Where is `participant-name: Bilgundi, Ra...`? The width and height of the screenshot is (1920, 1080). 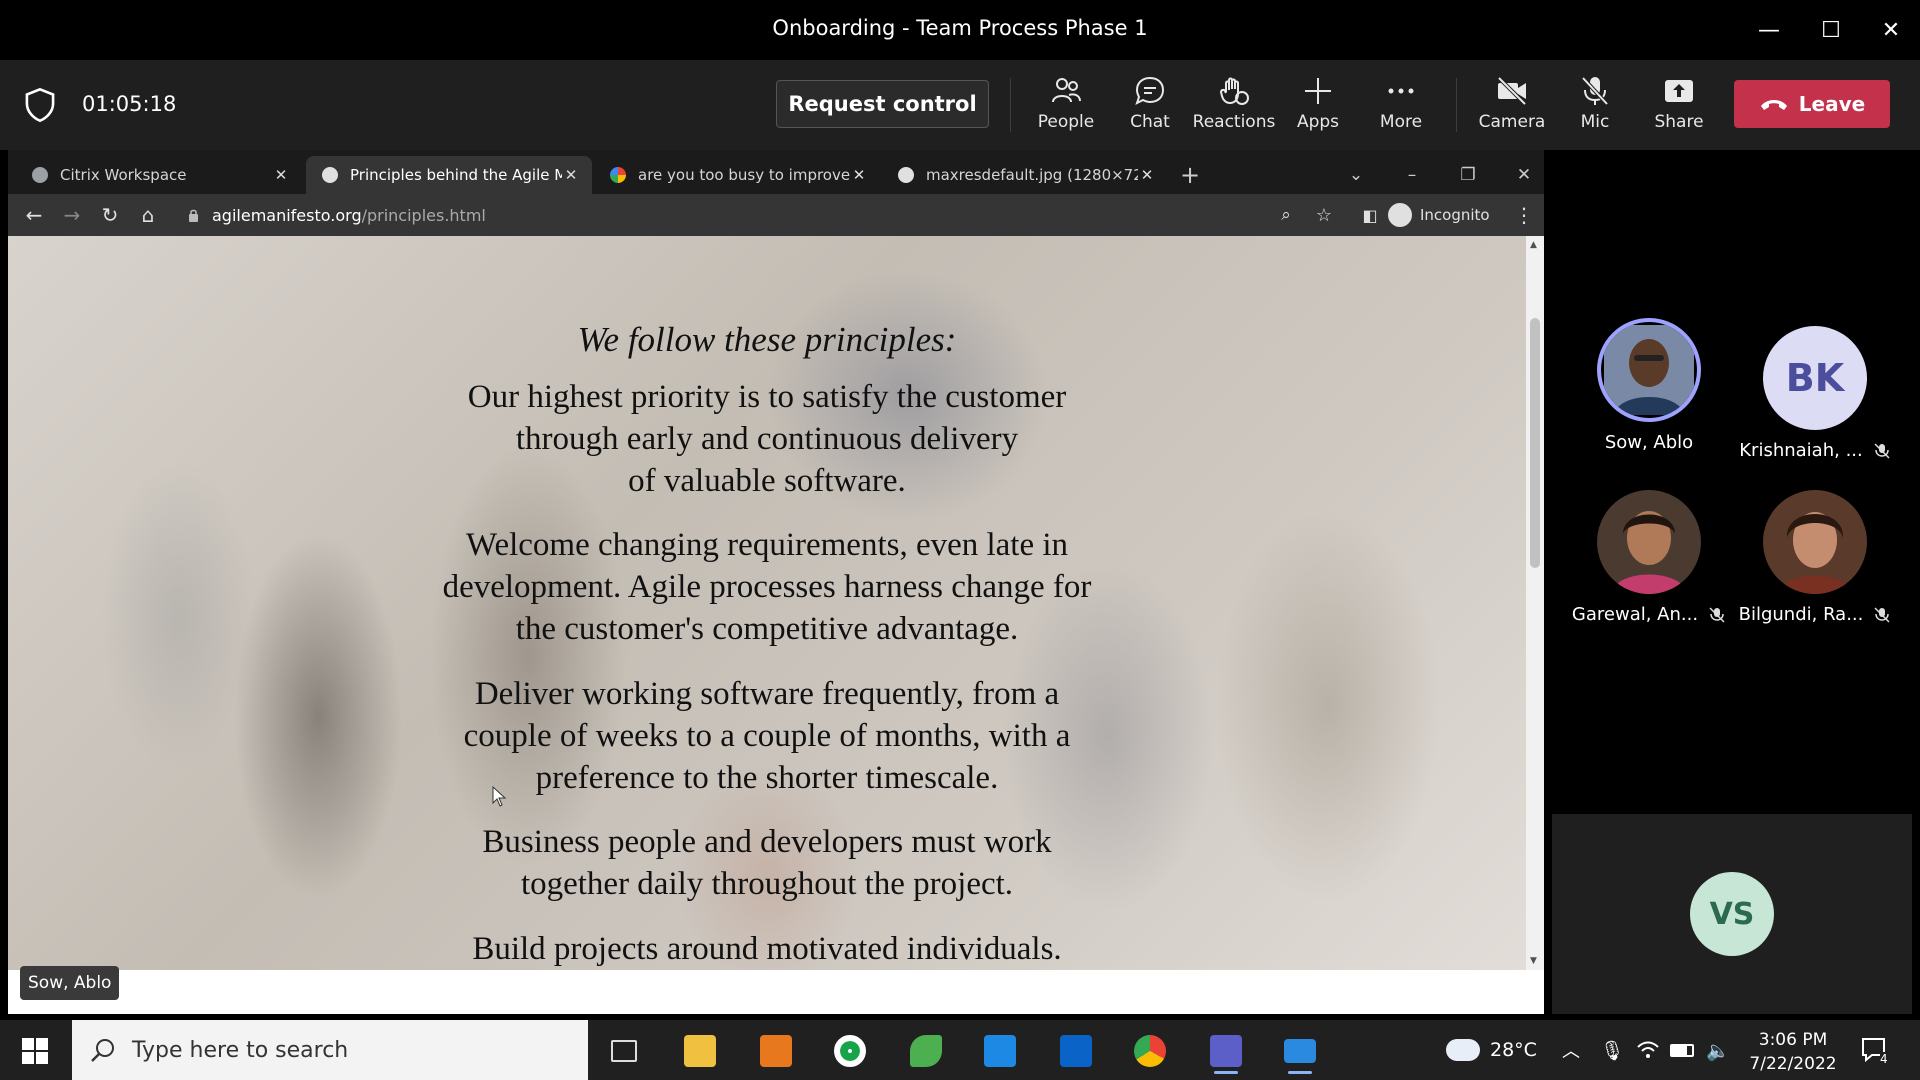
participant-name: Bilgundi, Ra... is located at coordinates (1815, 614).